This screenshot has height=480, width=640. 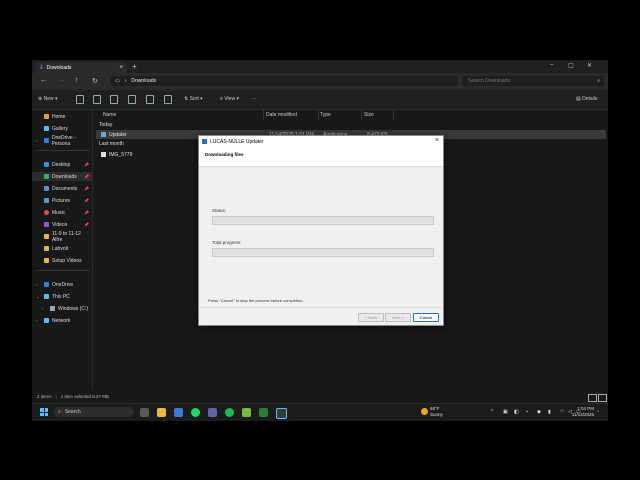 I want to click on sidebar-item-labvolt: Labvolt, so click(x=62, y=248).